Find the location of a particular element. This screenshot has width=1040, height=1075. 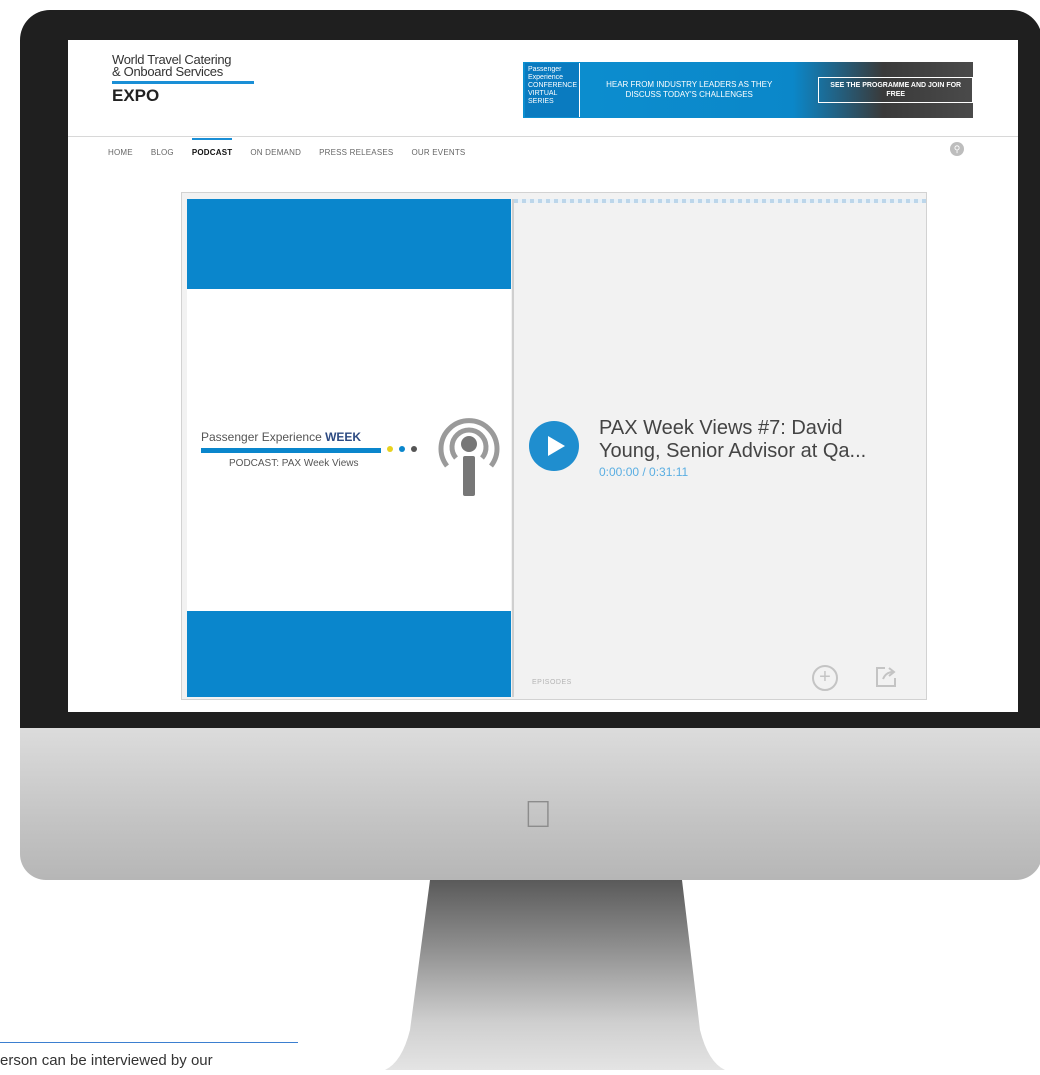

nav-divider is located at coordinates (543, 136).